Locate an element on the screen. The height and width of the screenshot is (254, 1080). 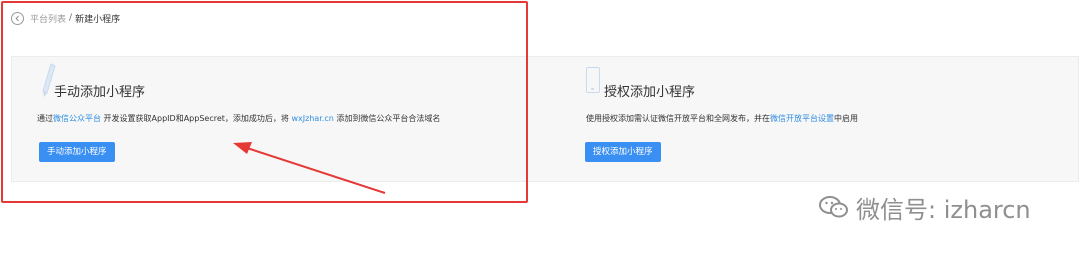
wechat-watermark: 微信号: izharcn is located at coordinates (924, 208).